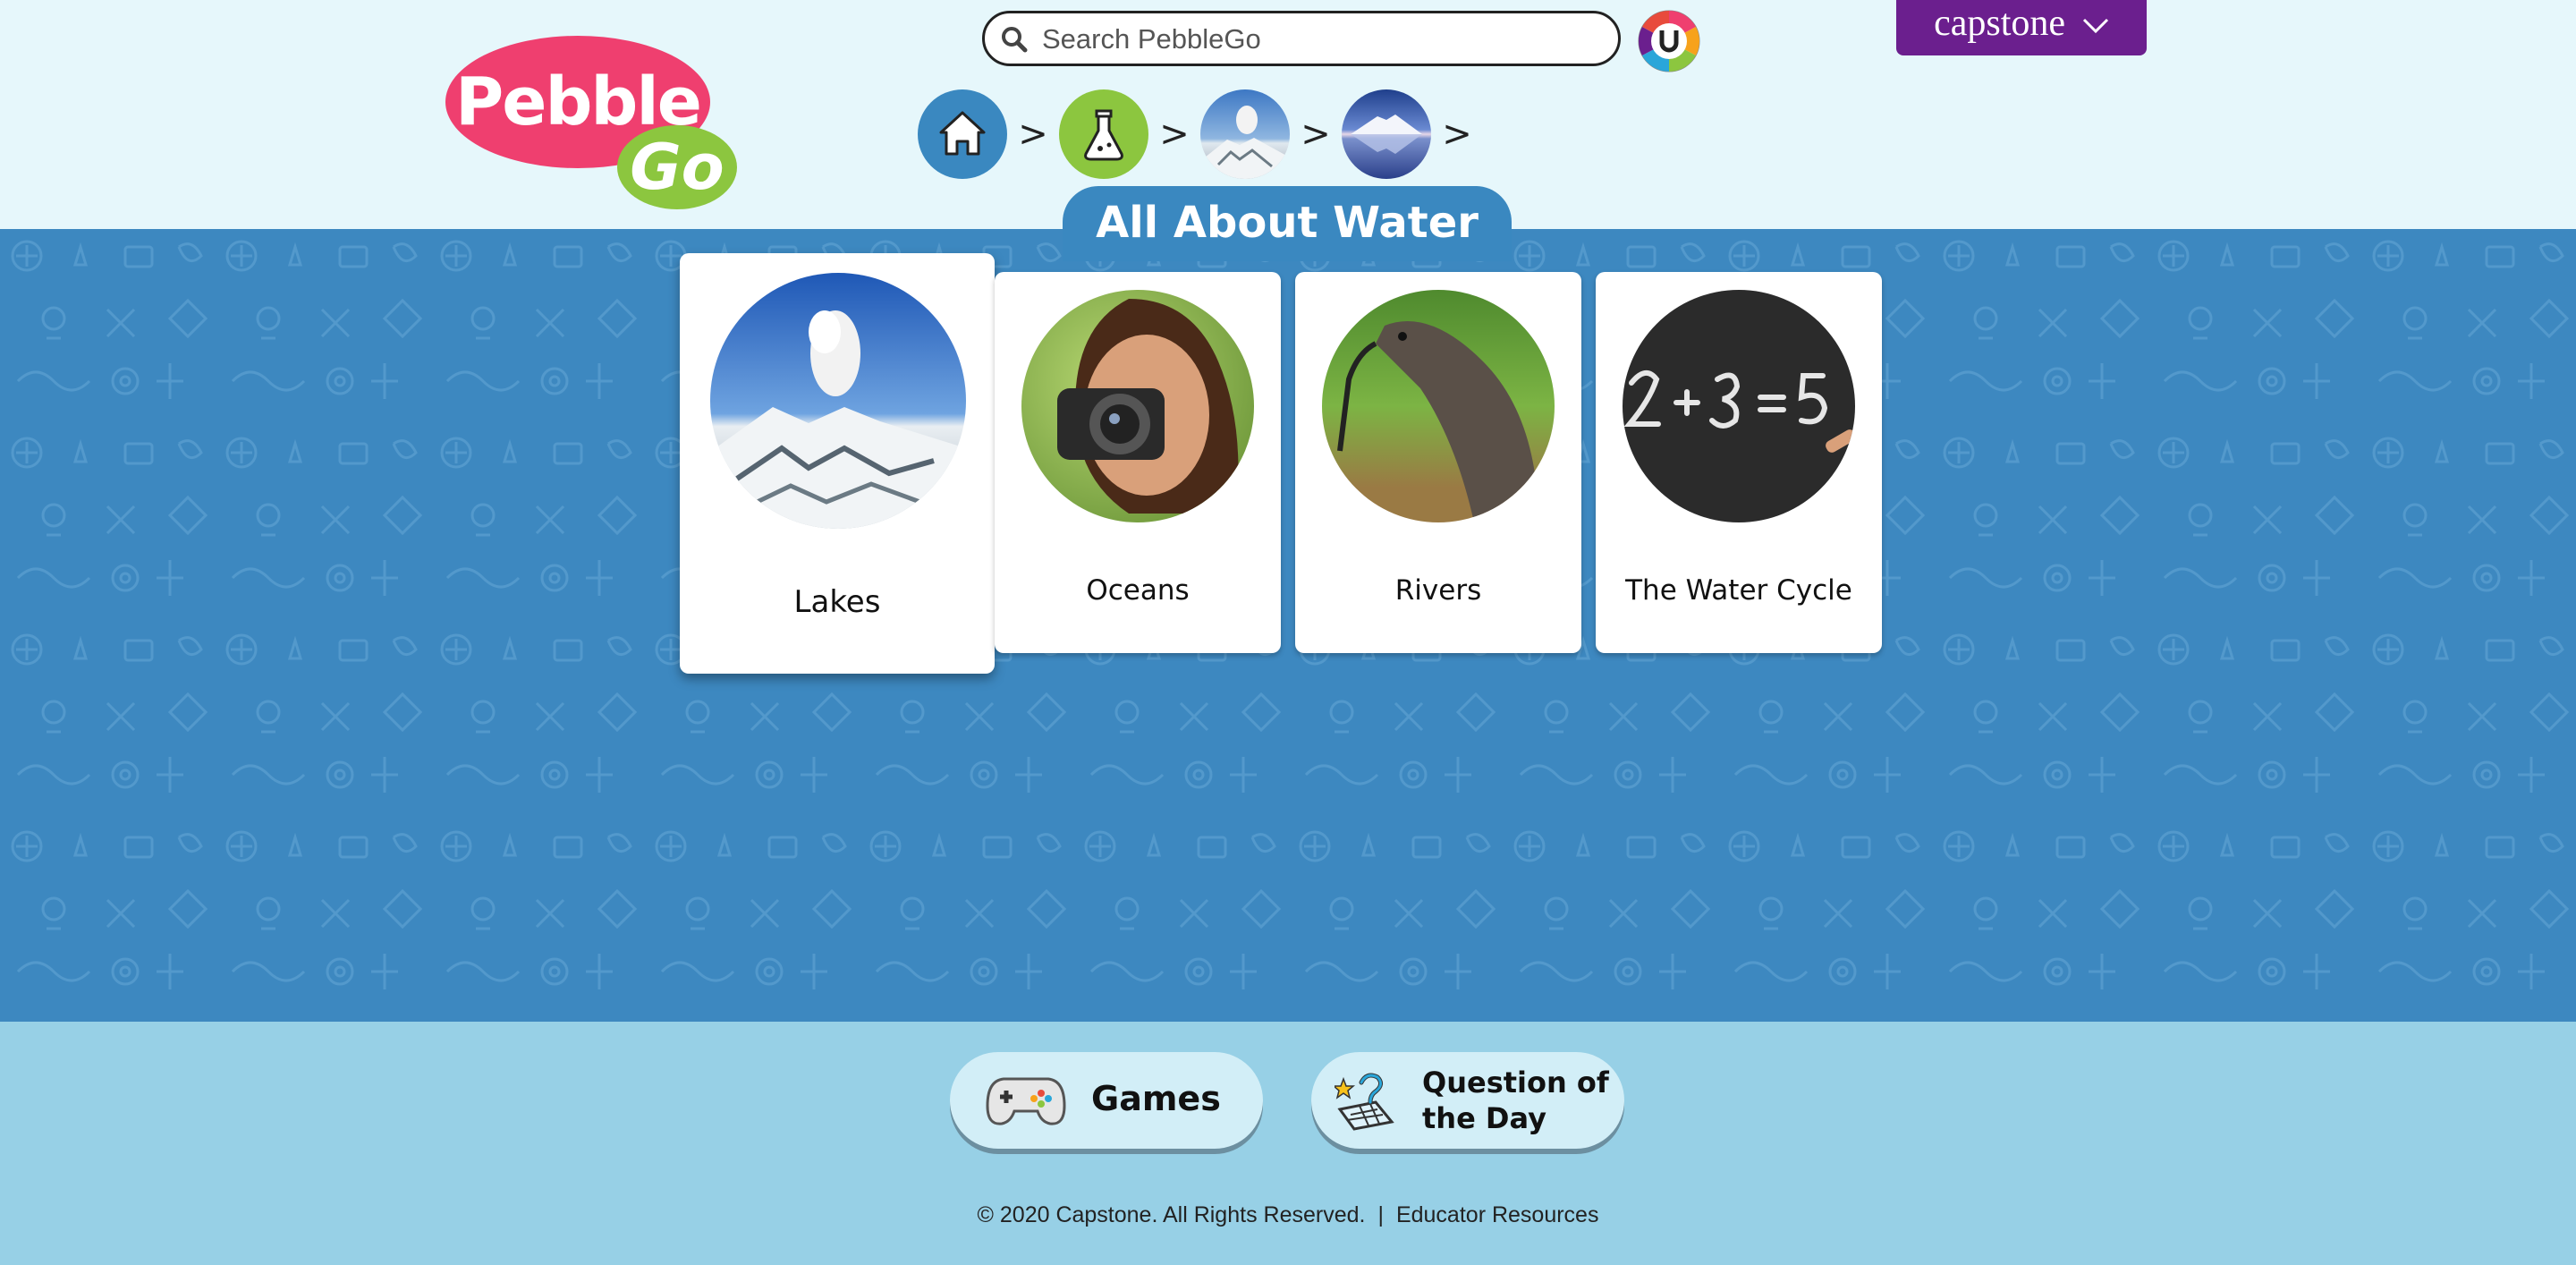 The height and width of the screenshot is (1265, 2576). What do you see at coordinates (2000, 23) in the screenshot?
I see `capstone-brand-label: capstone` at bounding box center [2000, 23].